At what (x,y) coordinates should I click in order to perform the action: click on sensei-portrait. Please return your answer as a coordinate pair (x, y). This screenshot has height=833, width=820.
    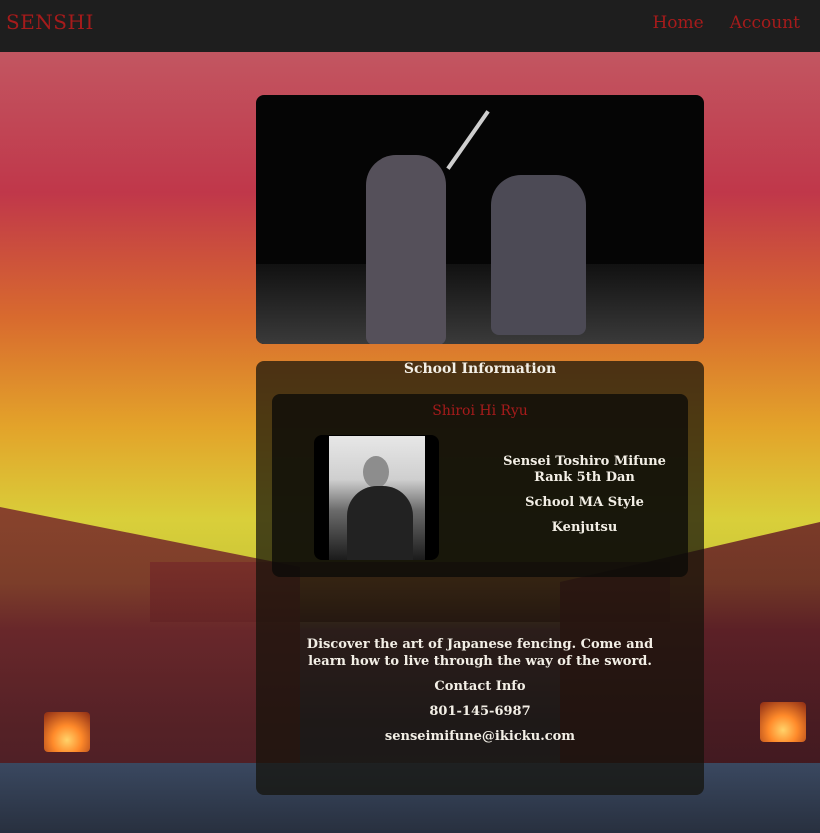
    Looking at the image, I should click on (376, 497).